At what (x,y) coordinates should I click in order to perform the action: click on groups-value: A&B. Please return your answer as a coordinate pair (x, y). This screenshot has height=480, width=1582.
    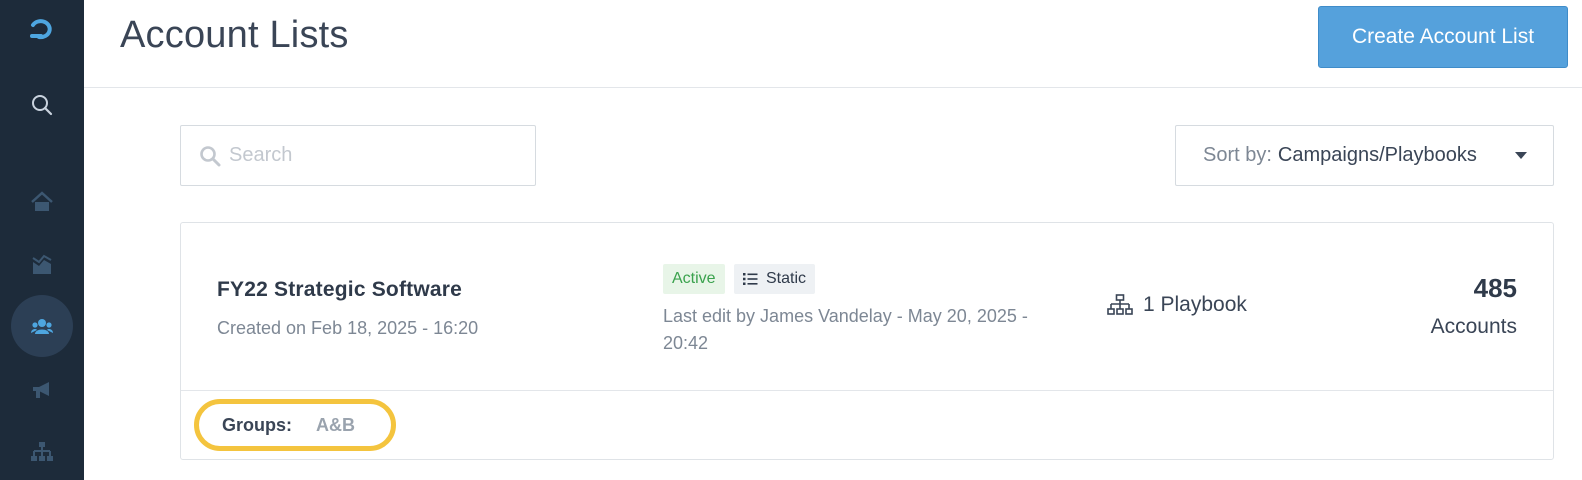
    Looking at the image, I should click on (335, 425).